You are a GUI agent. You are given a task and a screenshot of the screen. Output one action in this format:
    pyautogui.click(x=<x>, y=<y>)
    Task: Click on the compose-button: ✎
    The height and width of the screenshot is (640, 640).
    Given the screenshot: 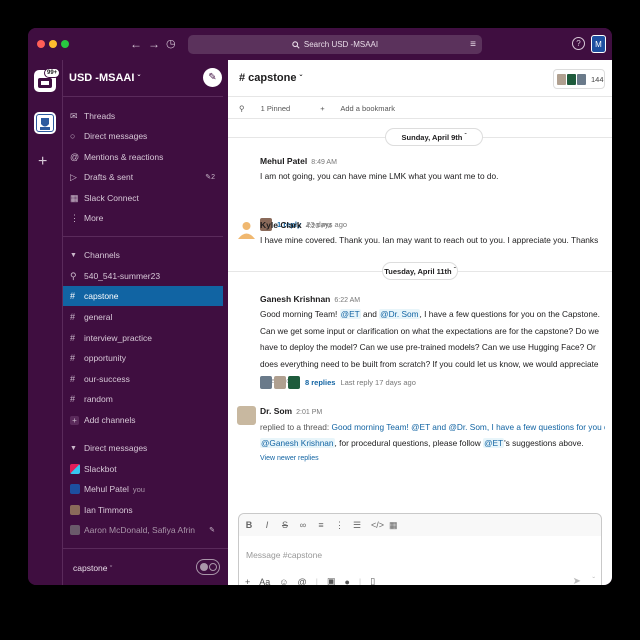 What is the action you would take?
    pyautogui.click(x=212, y=77)
    